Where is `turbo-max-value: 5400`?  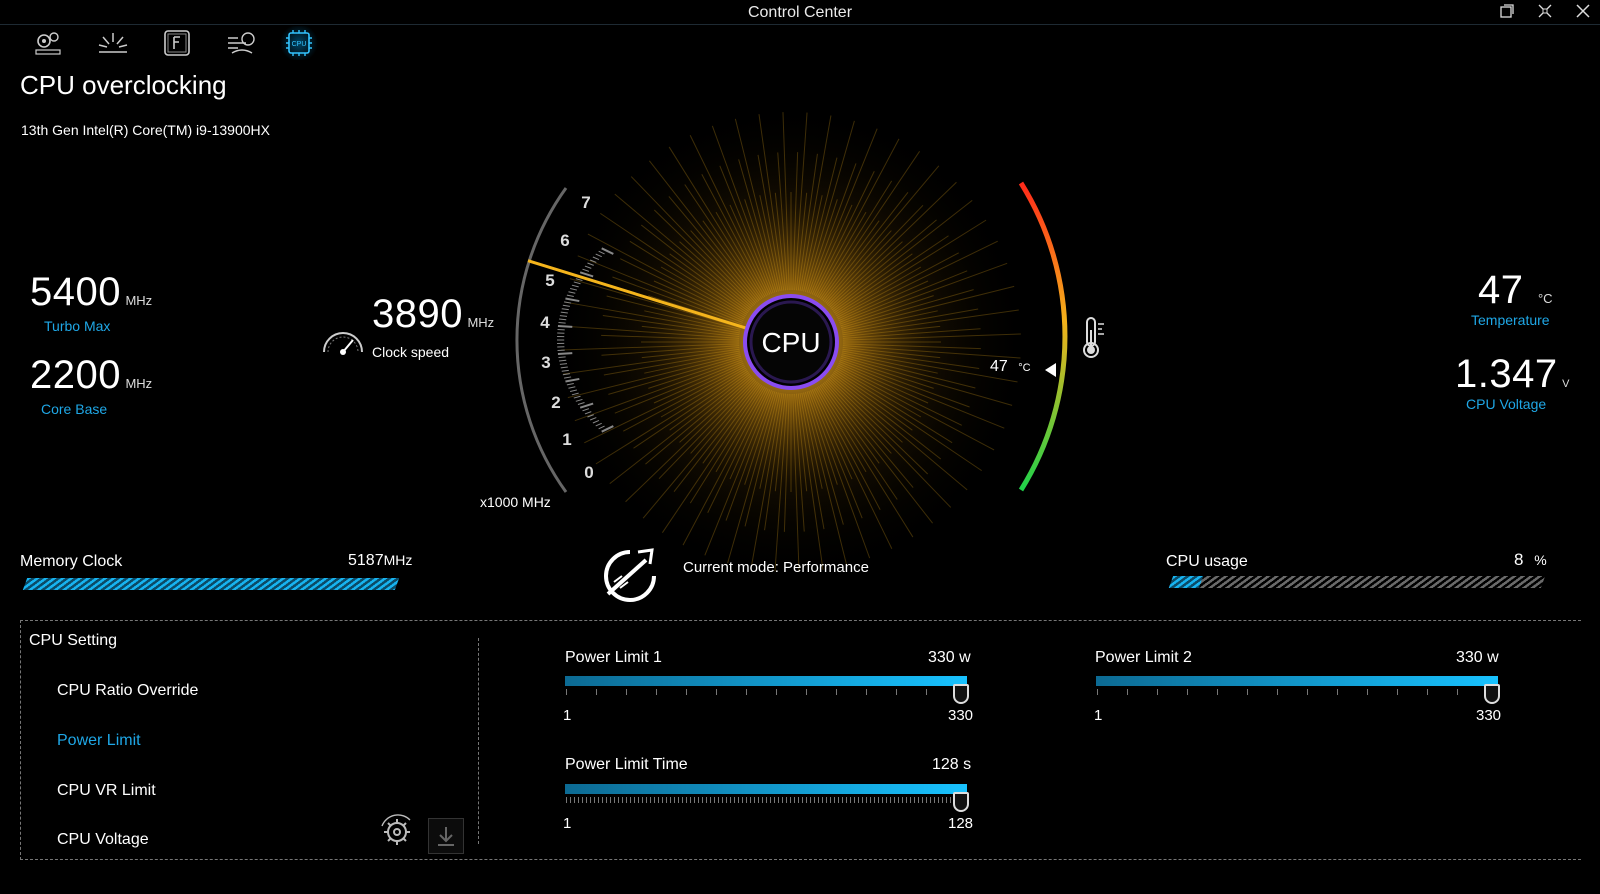 turbo-max-value: 5400 is located at coordinates (75, 292).